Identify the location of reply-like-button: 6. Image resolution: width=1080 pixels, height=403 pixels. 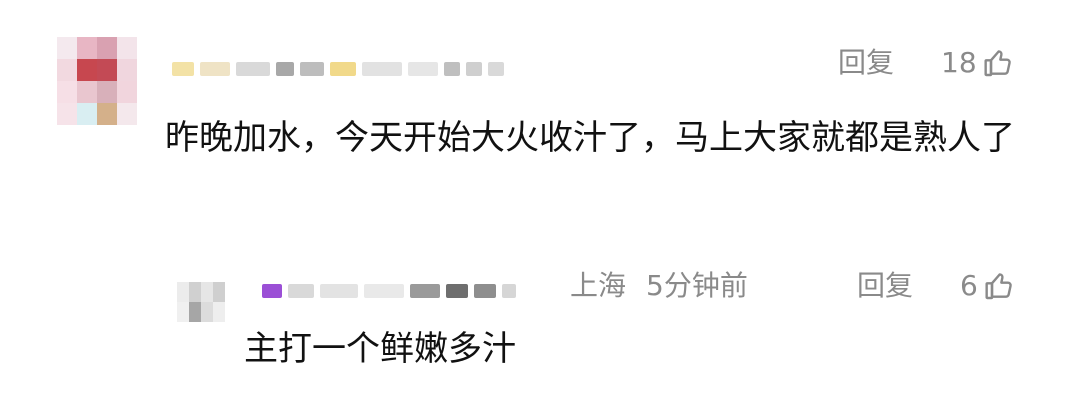
(988, 286).